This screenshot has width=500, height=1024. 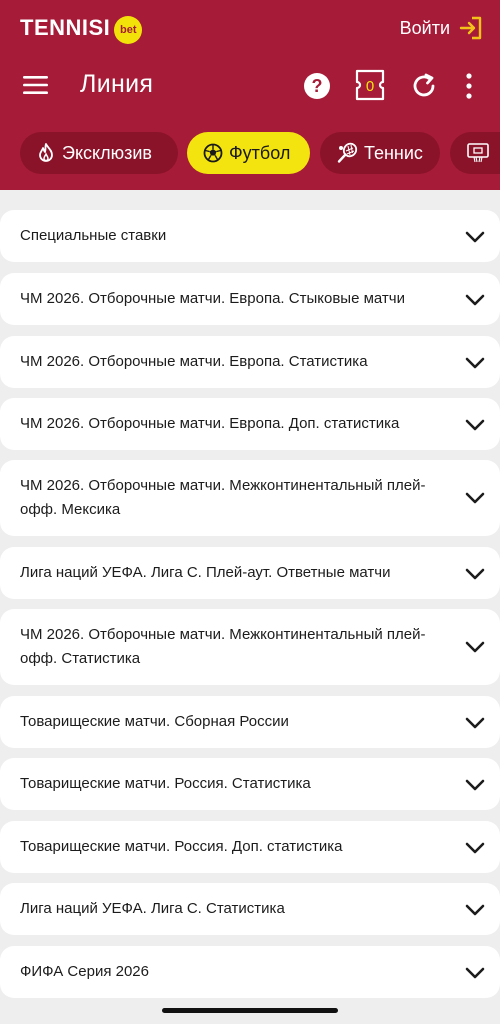 I want to click on tab-exclusive: Эксклюзив, so click(x=99, y=153).